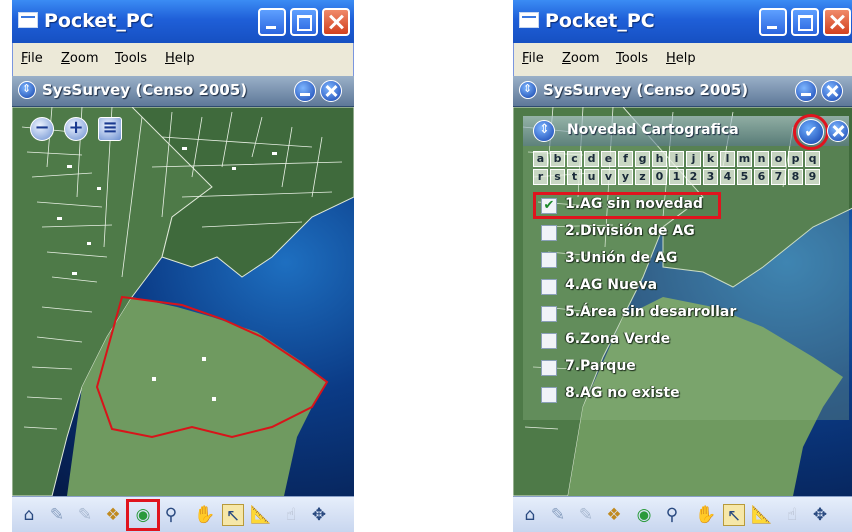 This screenshot has height=532, width=852. What do you see at coordinates (761, 159) in the screenshot?
I see `letter-key: n` at bounding box center [761, 159].